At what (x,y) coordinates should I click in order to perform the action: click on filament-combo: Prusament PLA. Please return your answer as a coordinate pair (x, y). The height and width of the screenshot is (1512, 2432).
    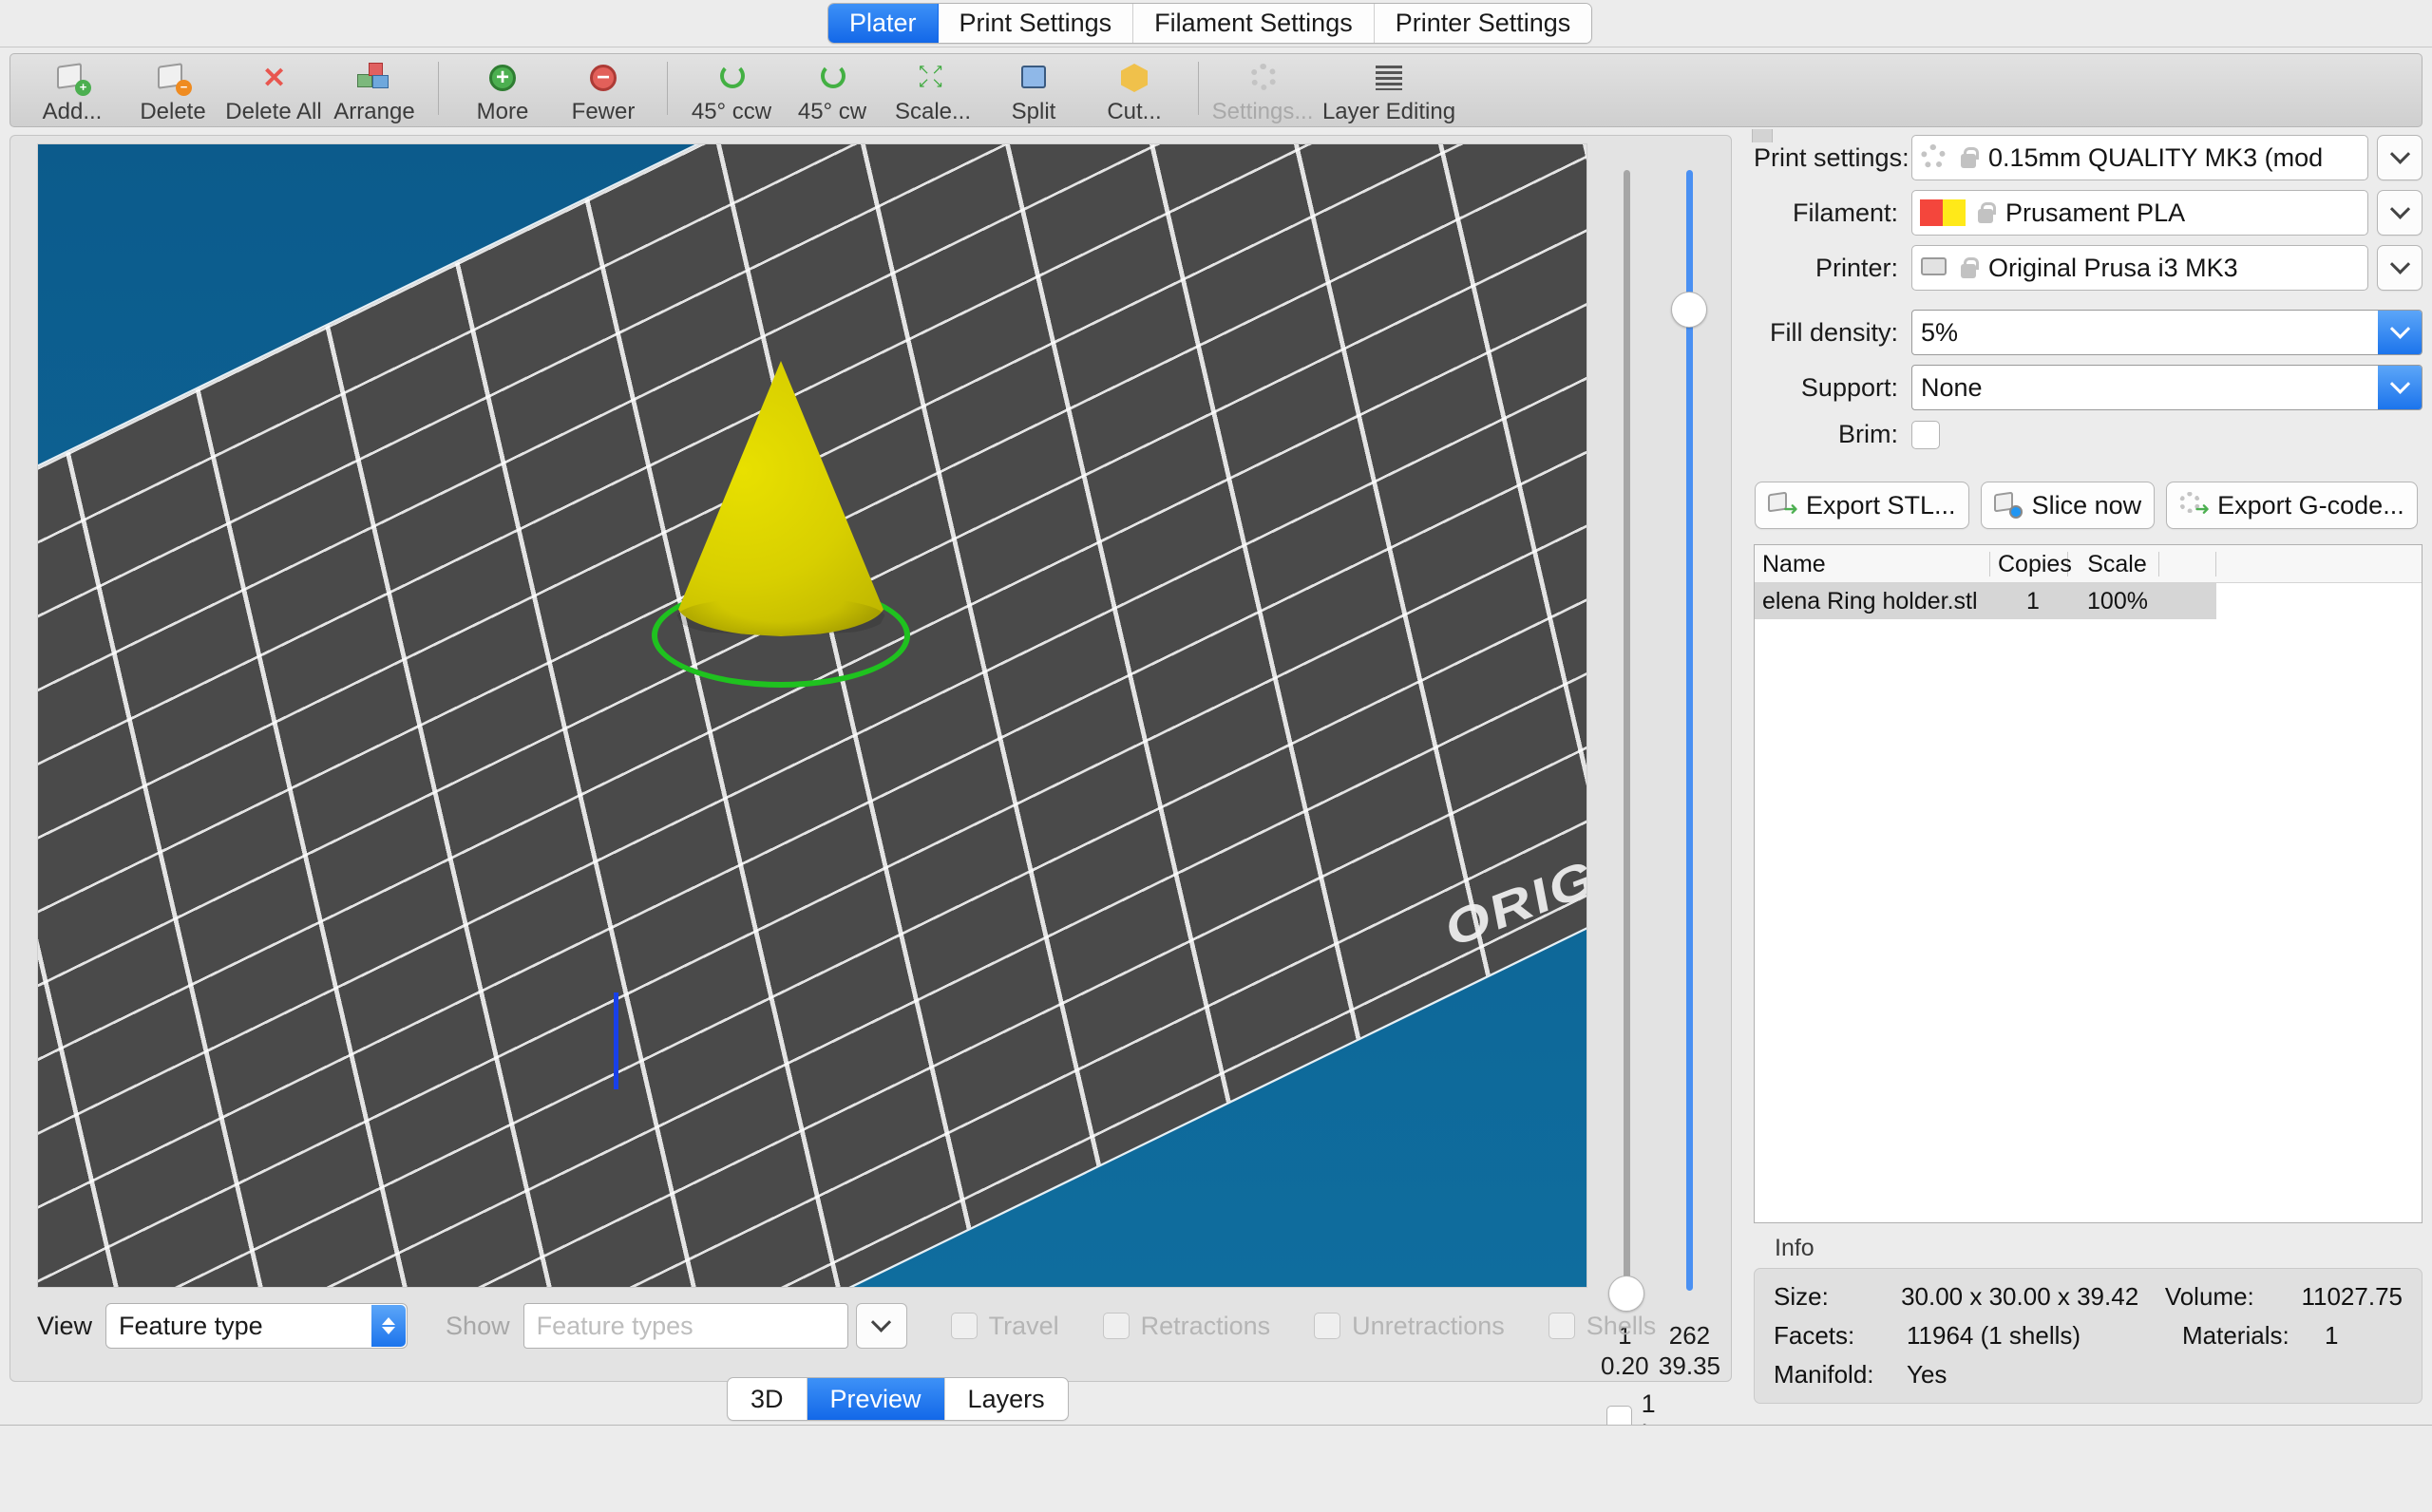
    Looking at the image, I should click on (2139, 213).